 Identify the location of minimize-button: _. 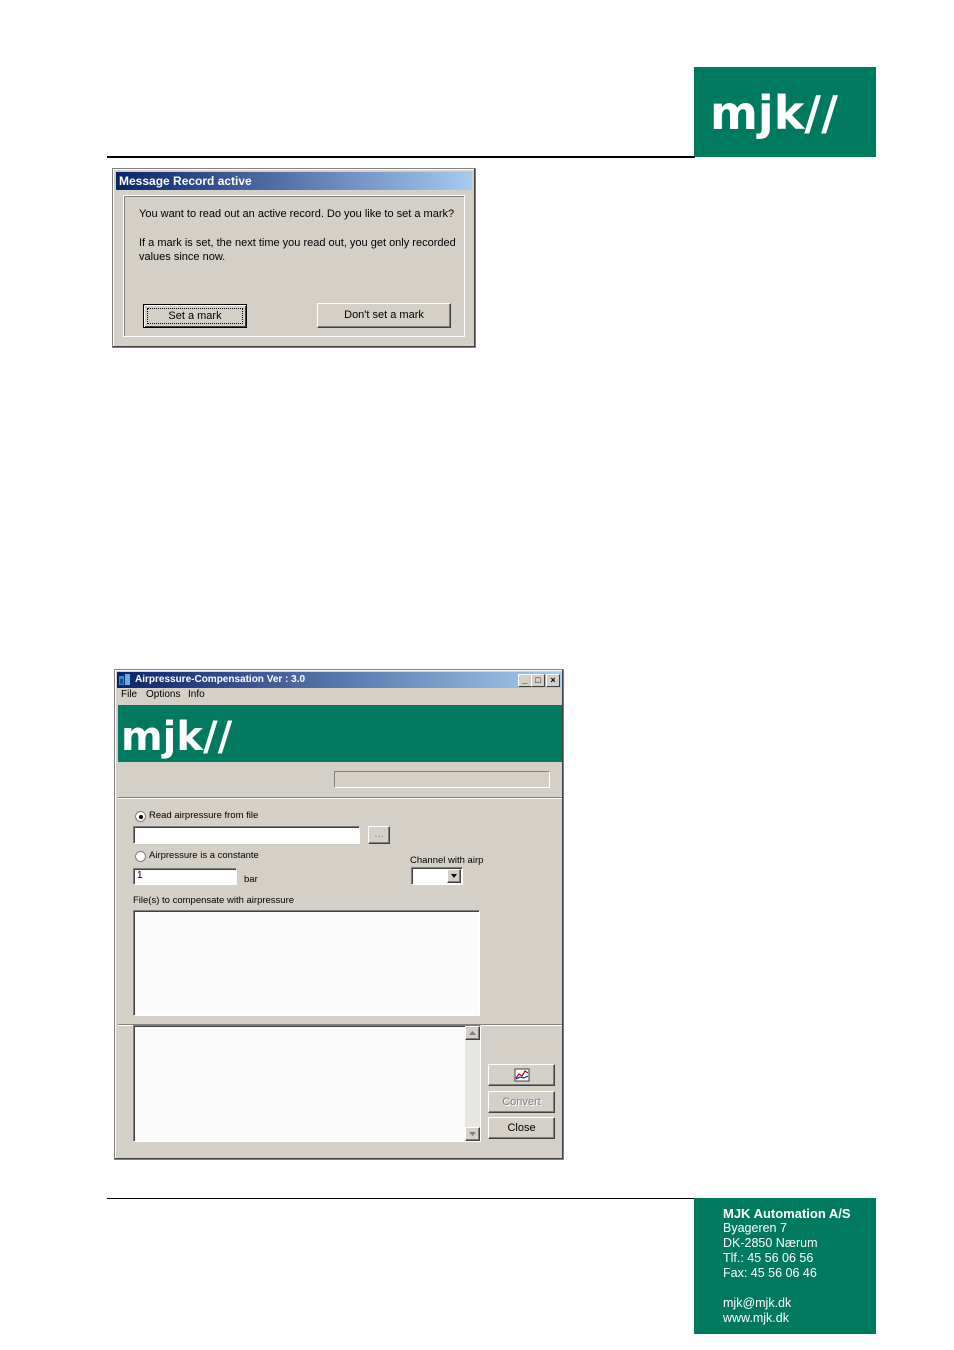
(525, 680).